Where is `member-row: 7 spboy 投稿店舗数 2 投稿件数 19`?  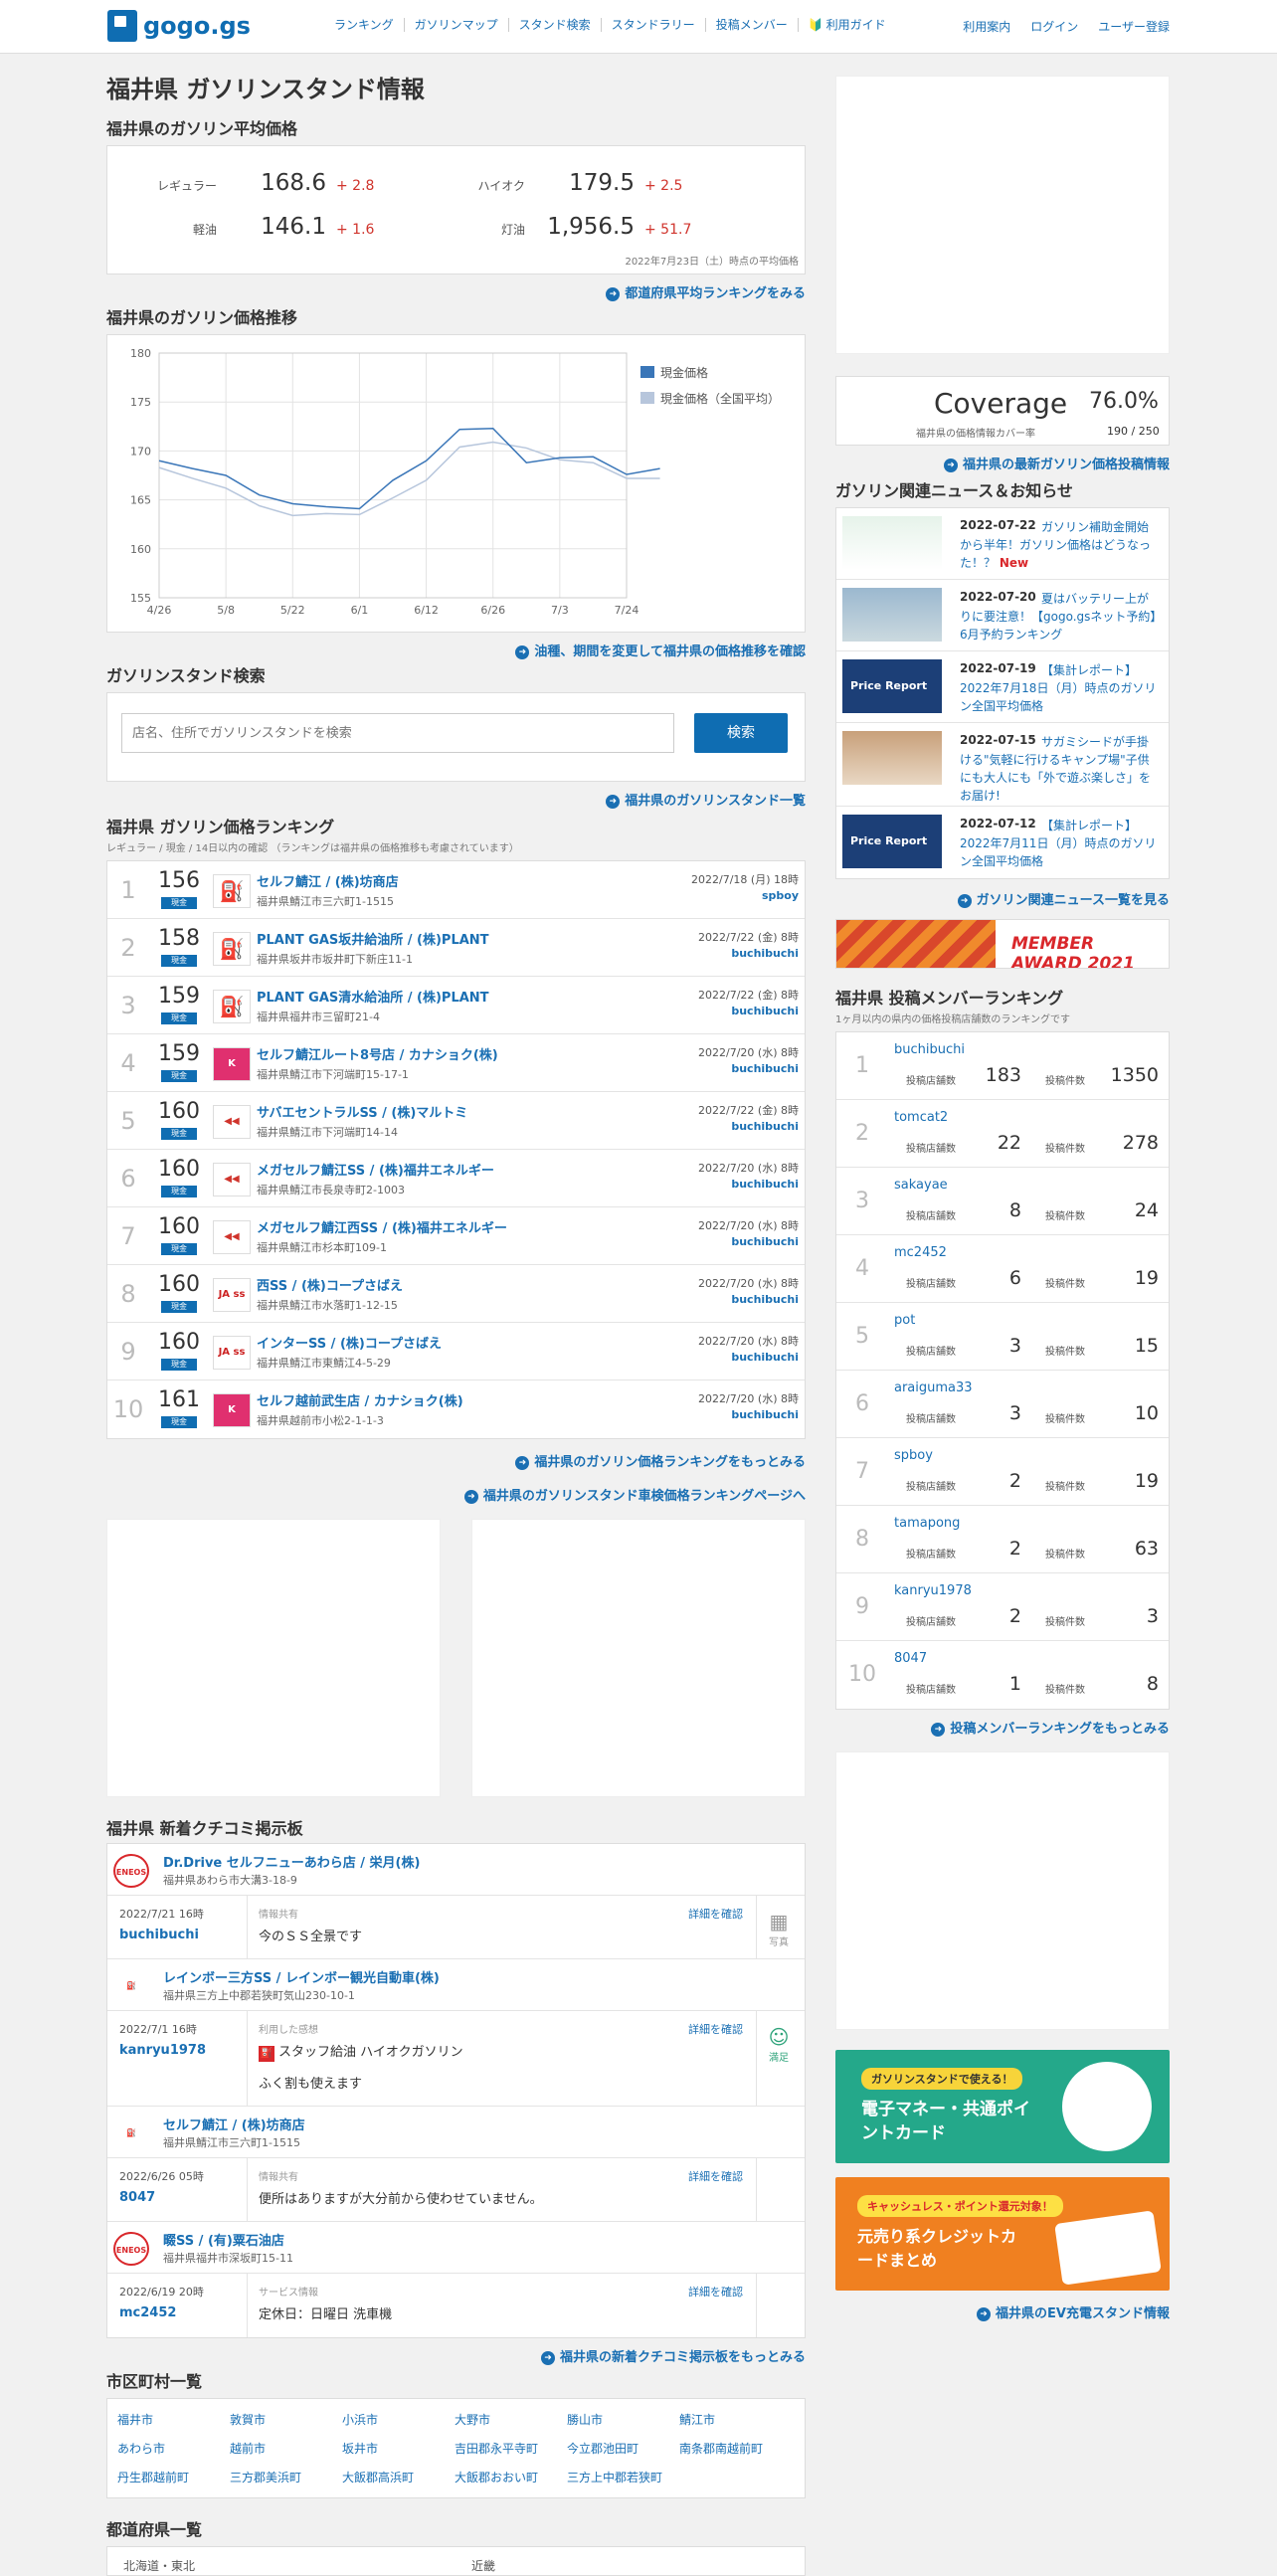 member-row: 7 spboy 投稿店舗数 2 投稿件数 19 is located at coordinates (1002, 1472).